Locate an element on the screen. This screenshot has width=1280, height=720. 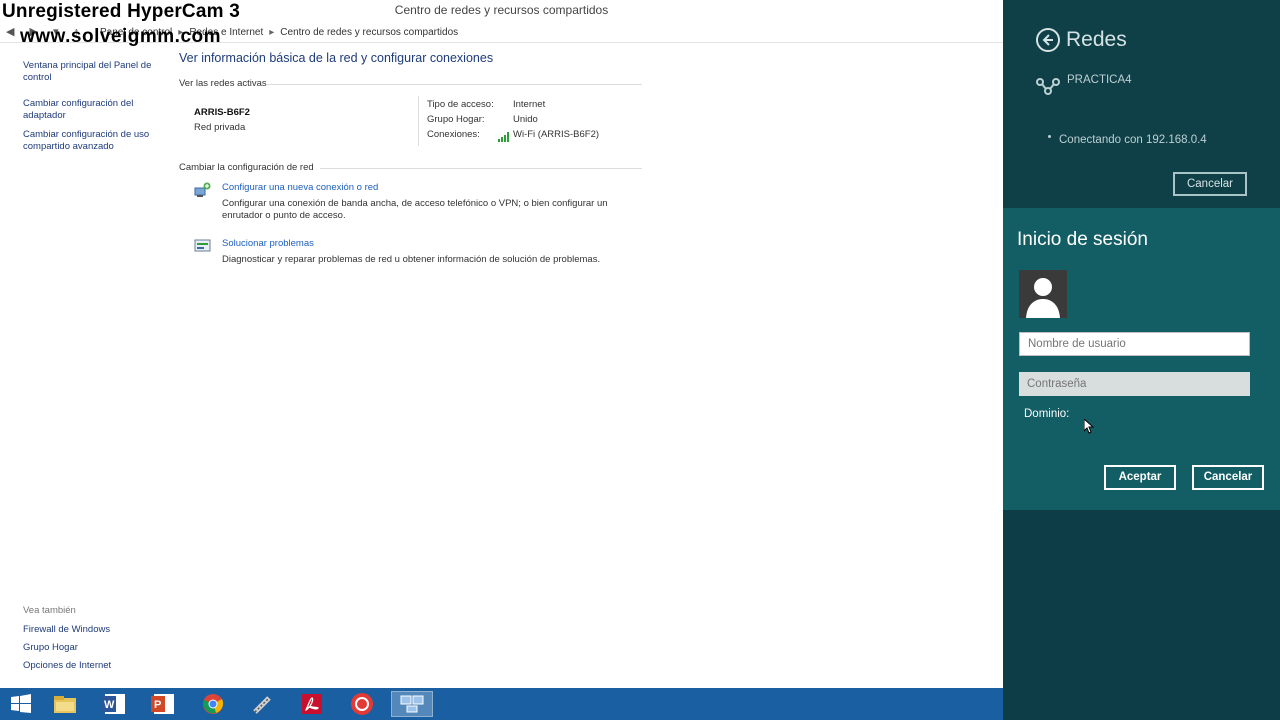
windows-start-icon is located at coordinates (21, 704).